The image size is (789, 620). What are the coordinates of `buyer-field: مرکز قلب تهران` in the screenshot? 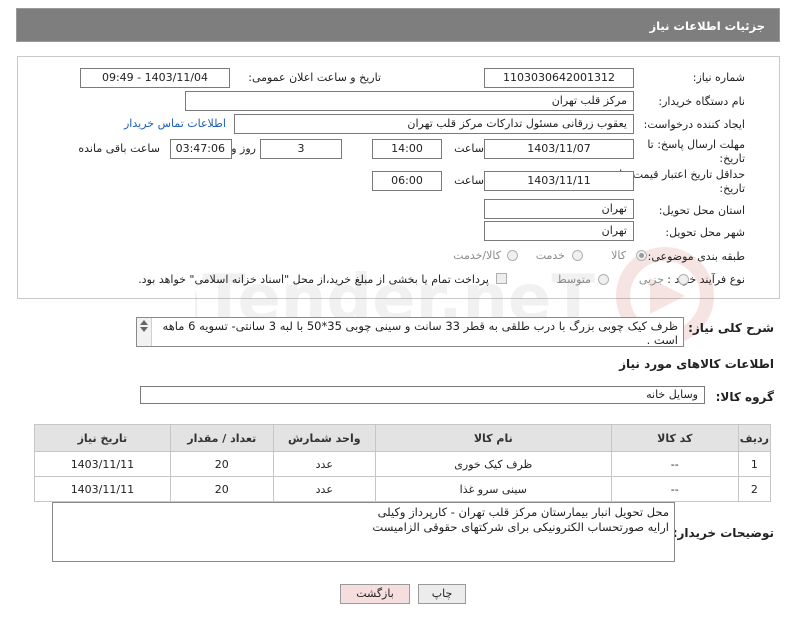 It's located at (409, 101).